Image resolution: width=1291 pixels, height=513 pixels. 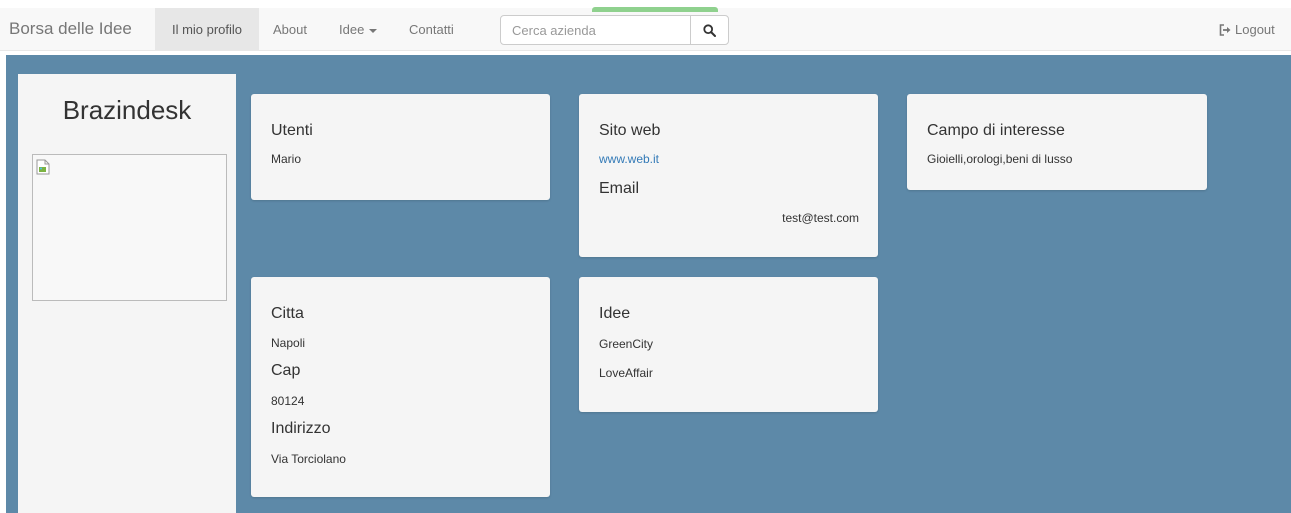 What do you see at coordinates (1225, 29) in the screenshot?
I see `logout-icon` at bounding box center [1225, 29].